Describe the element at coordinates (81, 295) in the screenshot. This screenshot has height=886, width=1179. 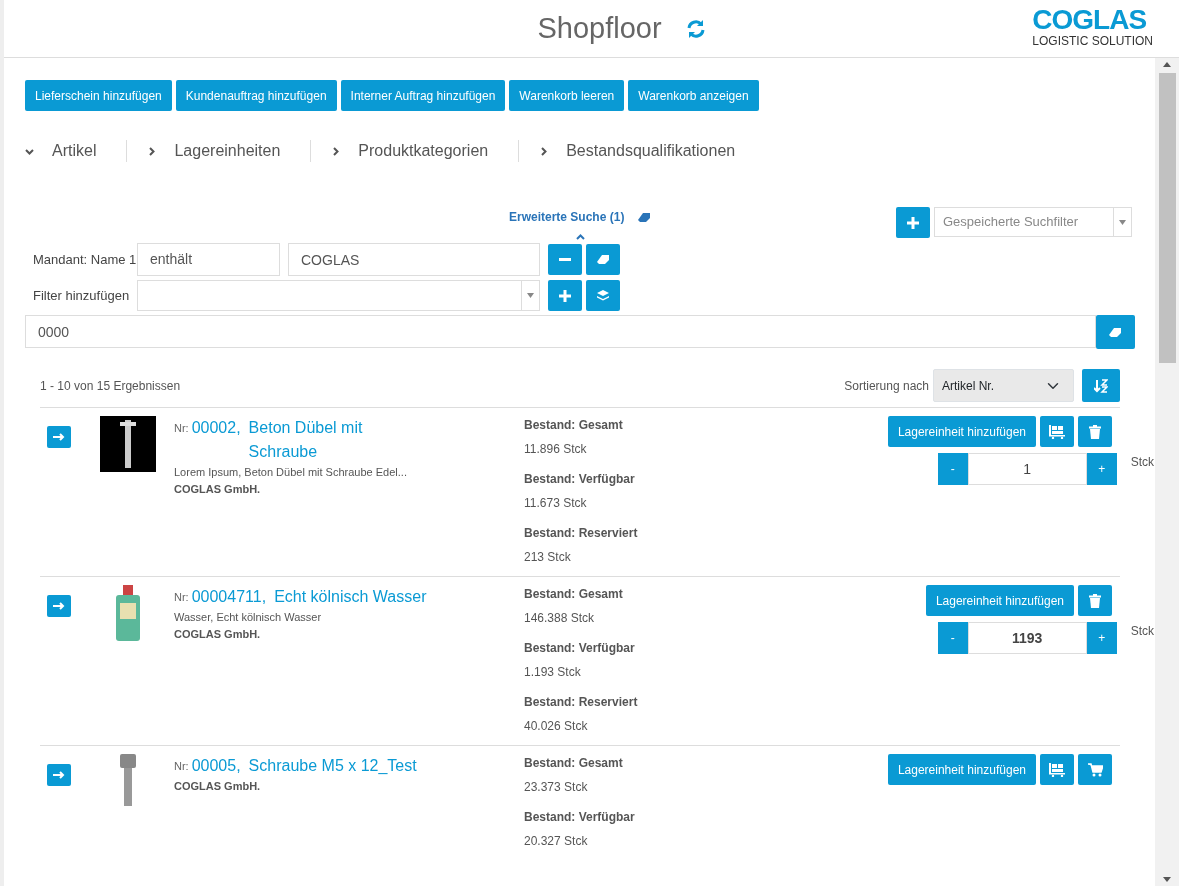
I see `filter-label: Filter hinzufügen` at that location.